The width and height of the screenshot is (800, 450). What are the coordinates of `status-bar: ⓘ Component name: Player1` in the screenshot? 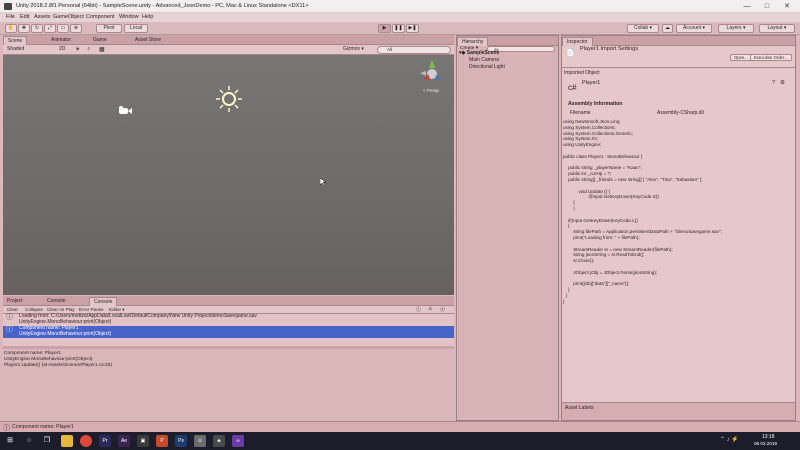 It's located at (400, 426).